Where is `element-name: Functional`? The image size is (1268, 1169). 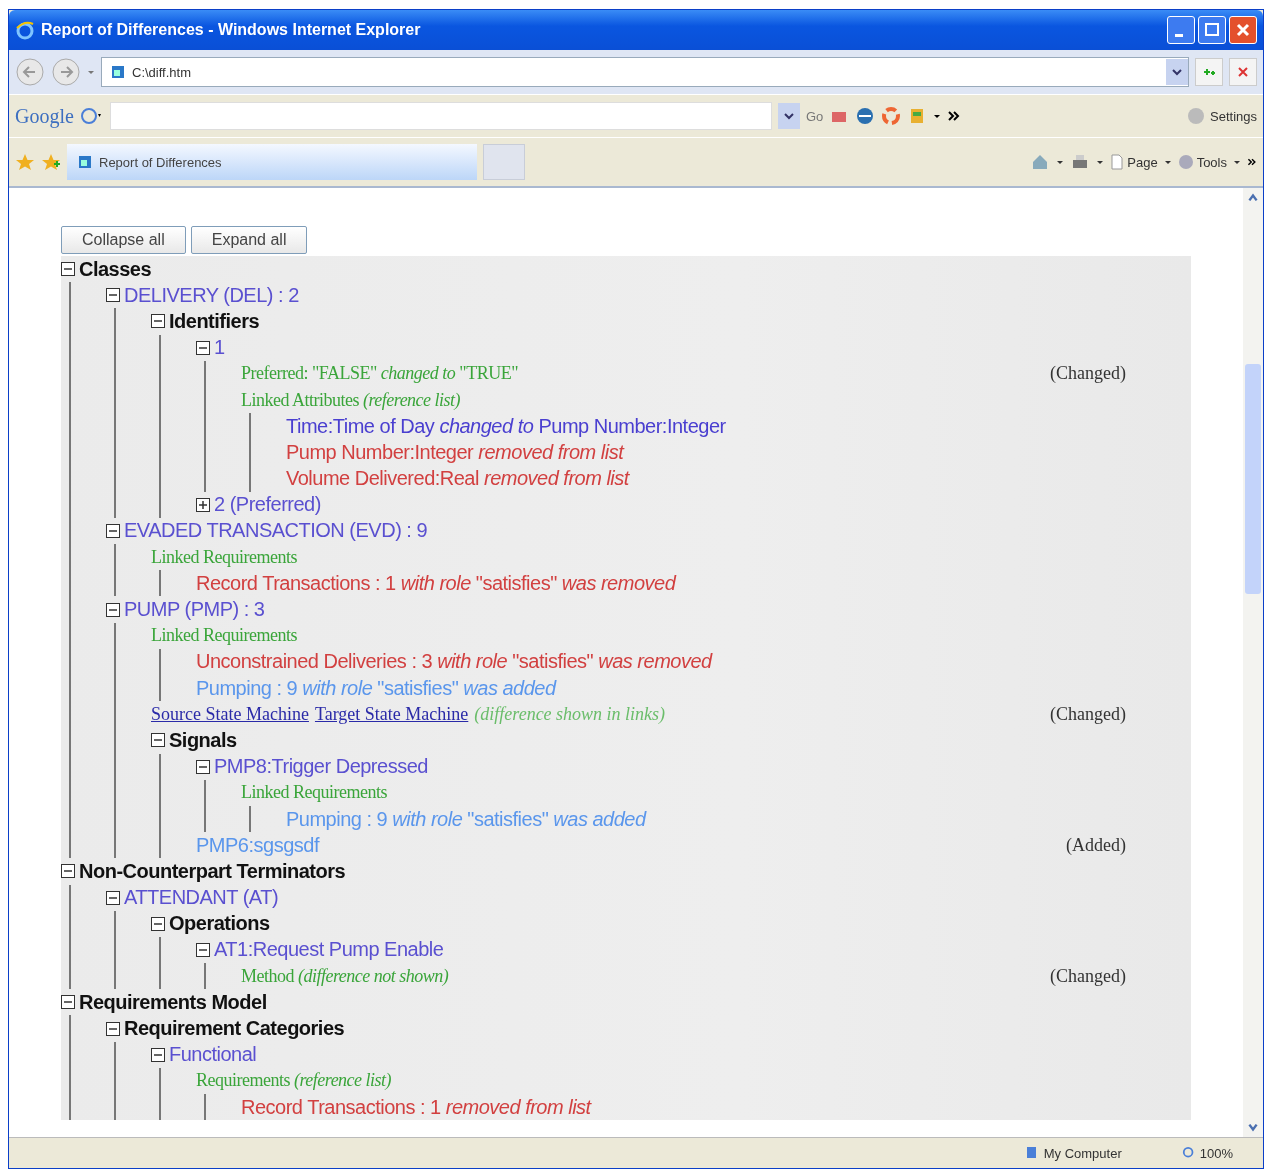 element-name: Functional is located at coordinates (213, 1055).